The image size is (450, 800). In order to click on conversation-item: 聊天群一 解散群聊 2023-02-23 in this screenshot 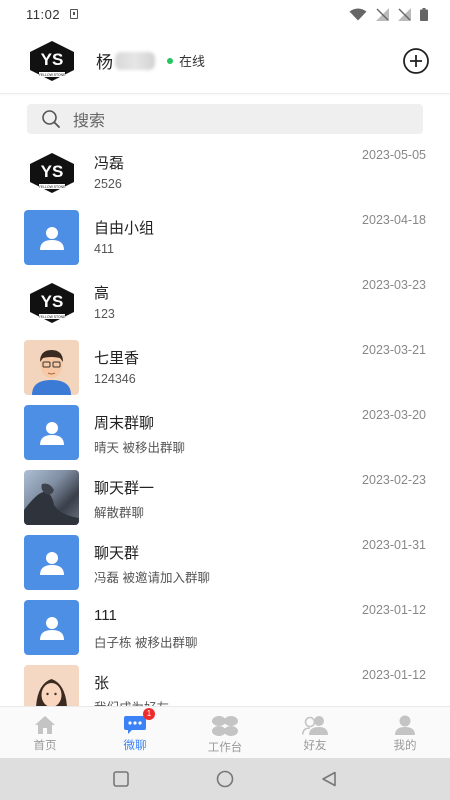, I will do `click(225, 497)`.